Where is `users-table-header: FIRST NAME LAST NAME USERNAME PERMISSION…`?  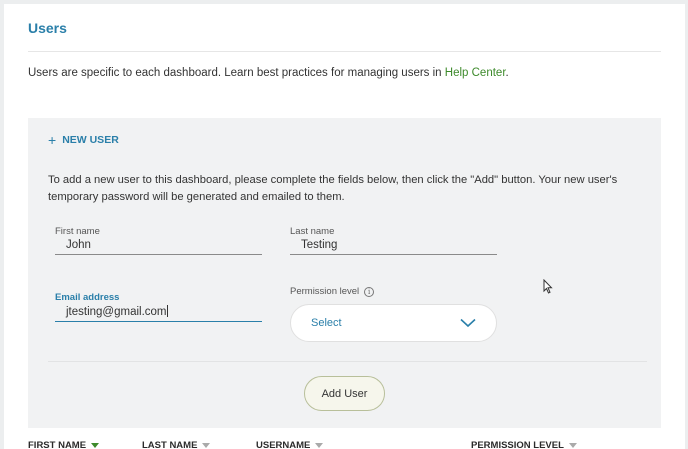 users-table-header: FIRST NAME LAST NAME USERNAME PERMISSION… is located at coordinates (353, 444).